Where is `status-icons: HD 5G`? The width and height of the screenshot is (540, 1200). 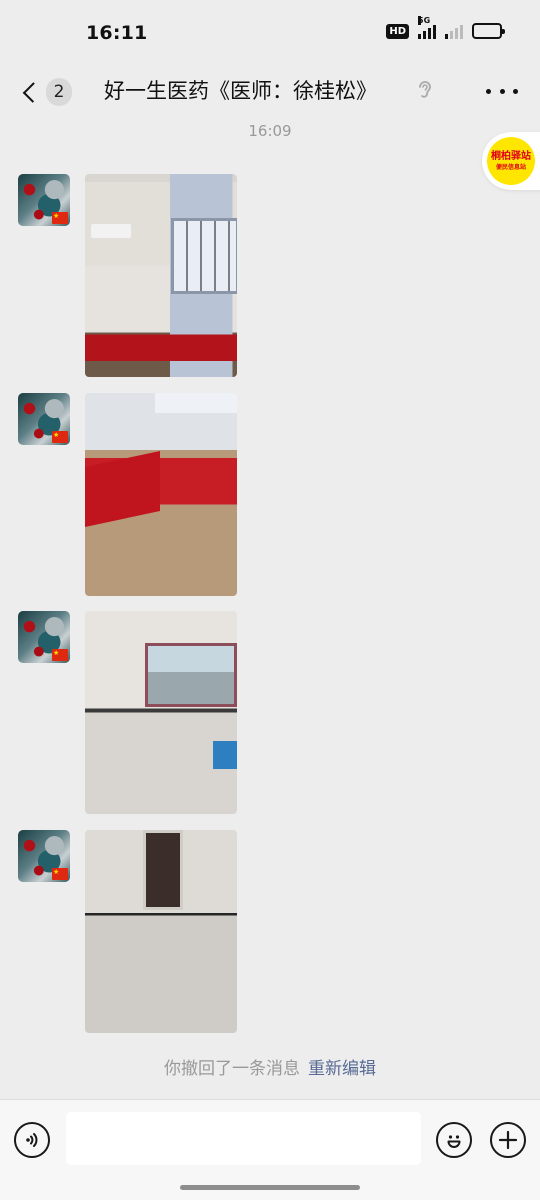 status-icons: HD 5G is located at coordinates (445, 27).